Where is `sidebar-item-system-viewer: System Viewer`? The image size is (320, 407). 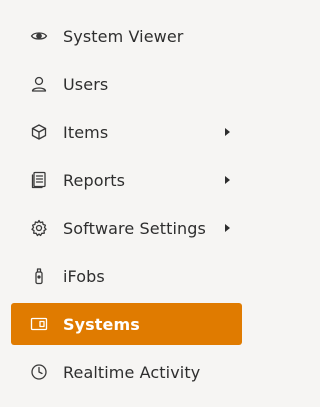
sidebar-item-system-viewer: System Viewer is located at coordinates (126, 36).